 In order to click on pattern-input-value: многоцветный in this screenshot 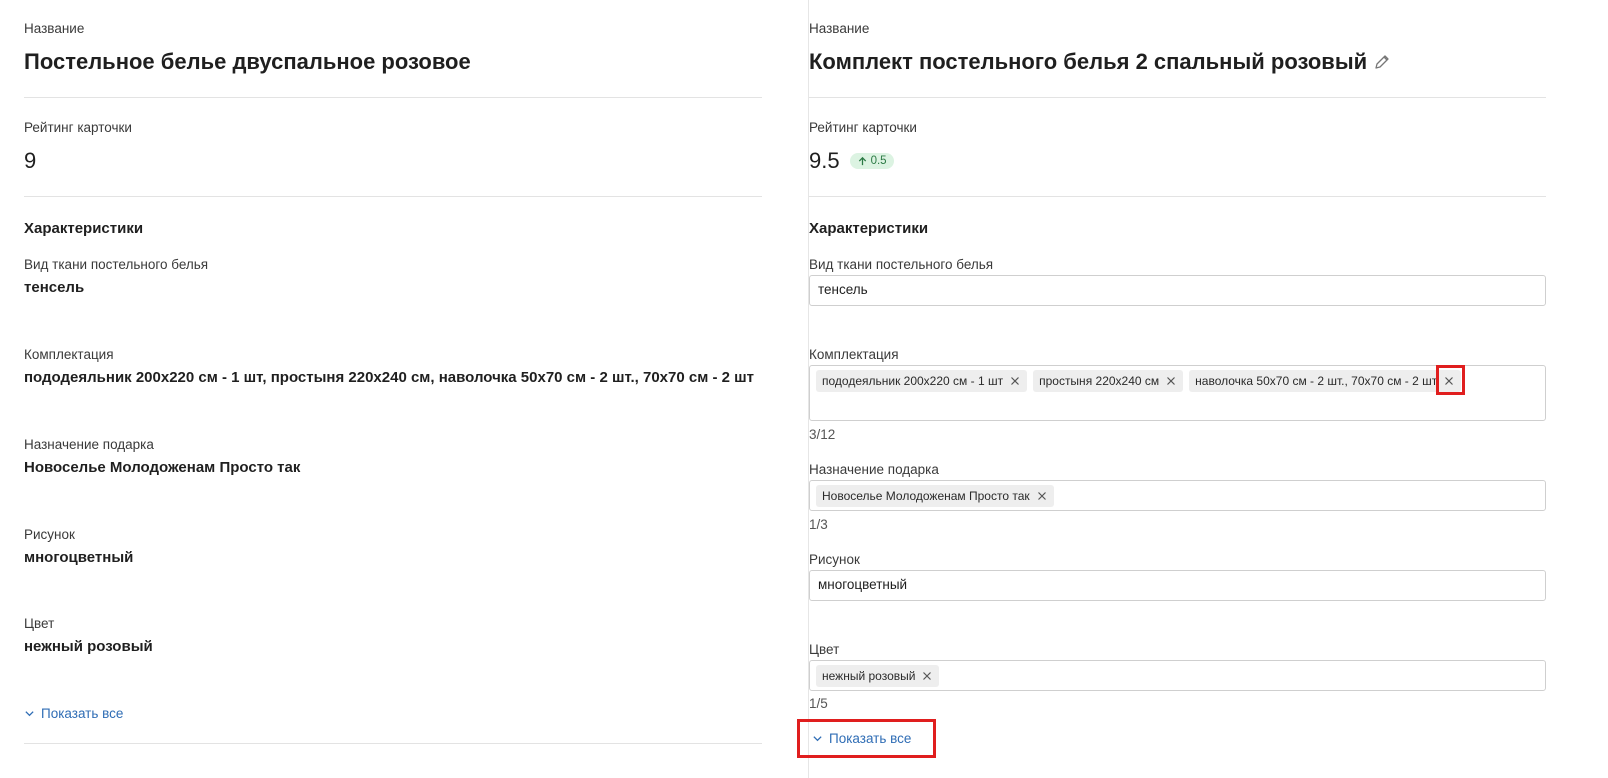, I will do `click(863, 584)`.